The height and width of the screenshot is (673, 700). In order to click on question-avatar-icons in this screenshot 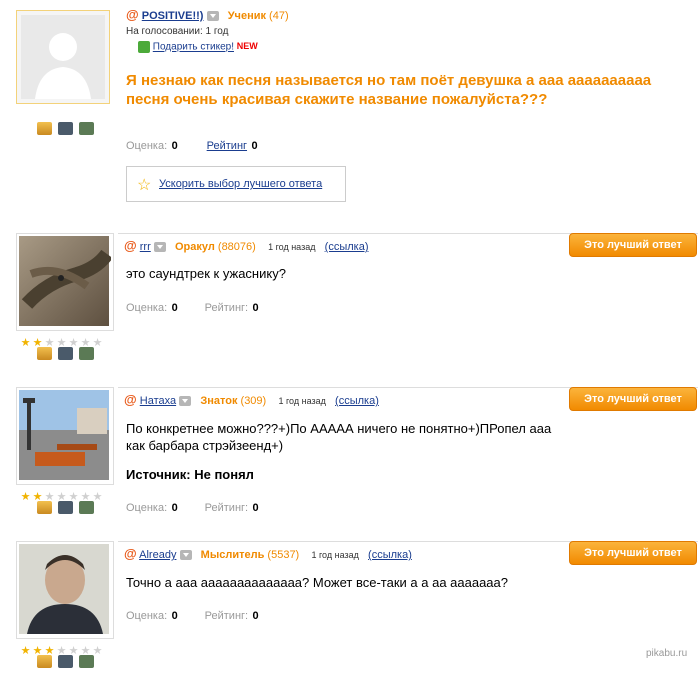, I will do `click(68, 131)`.